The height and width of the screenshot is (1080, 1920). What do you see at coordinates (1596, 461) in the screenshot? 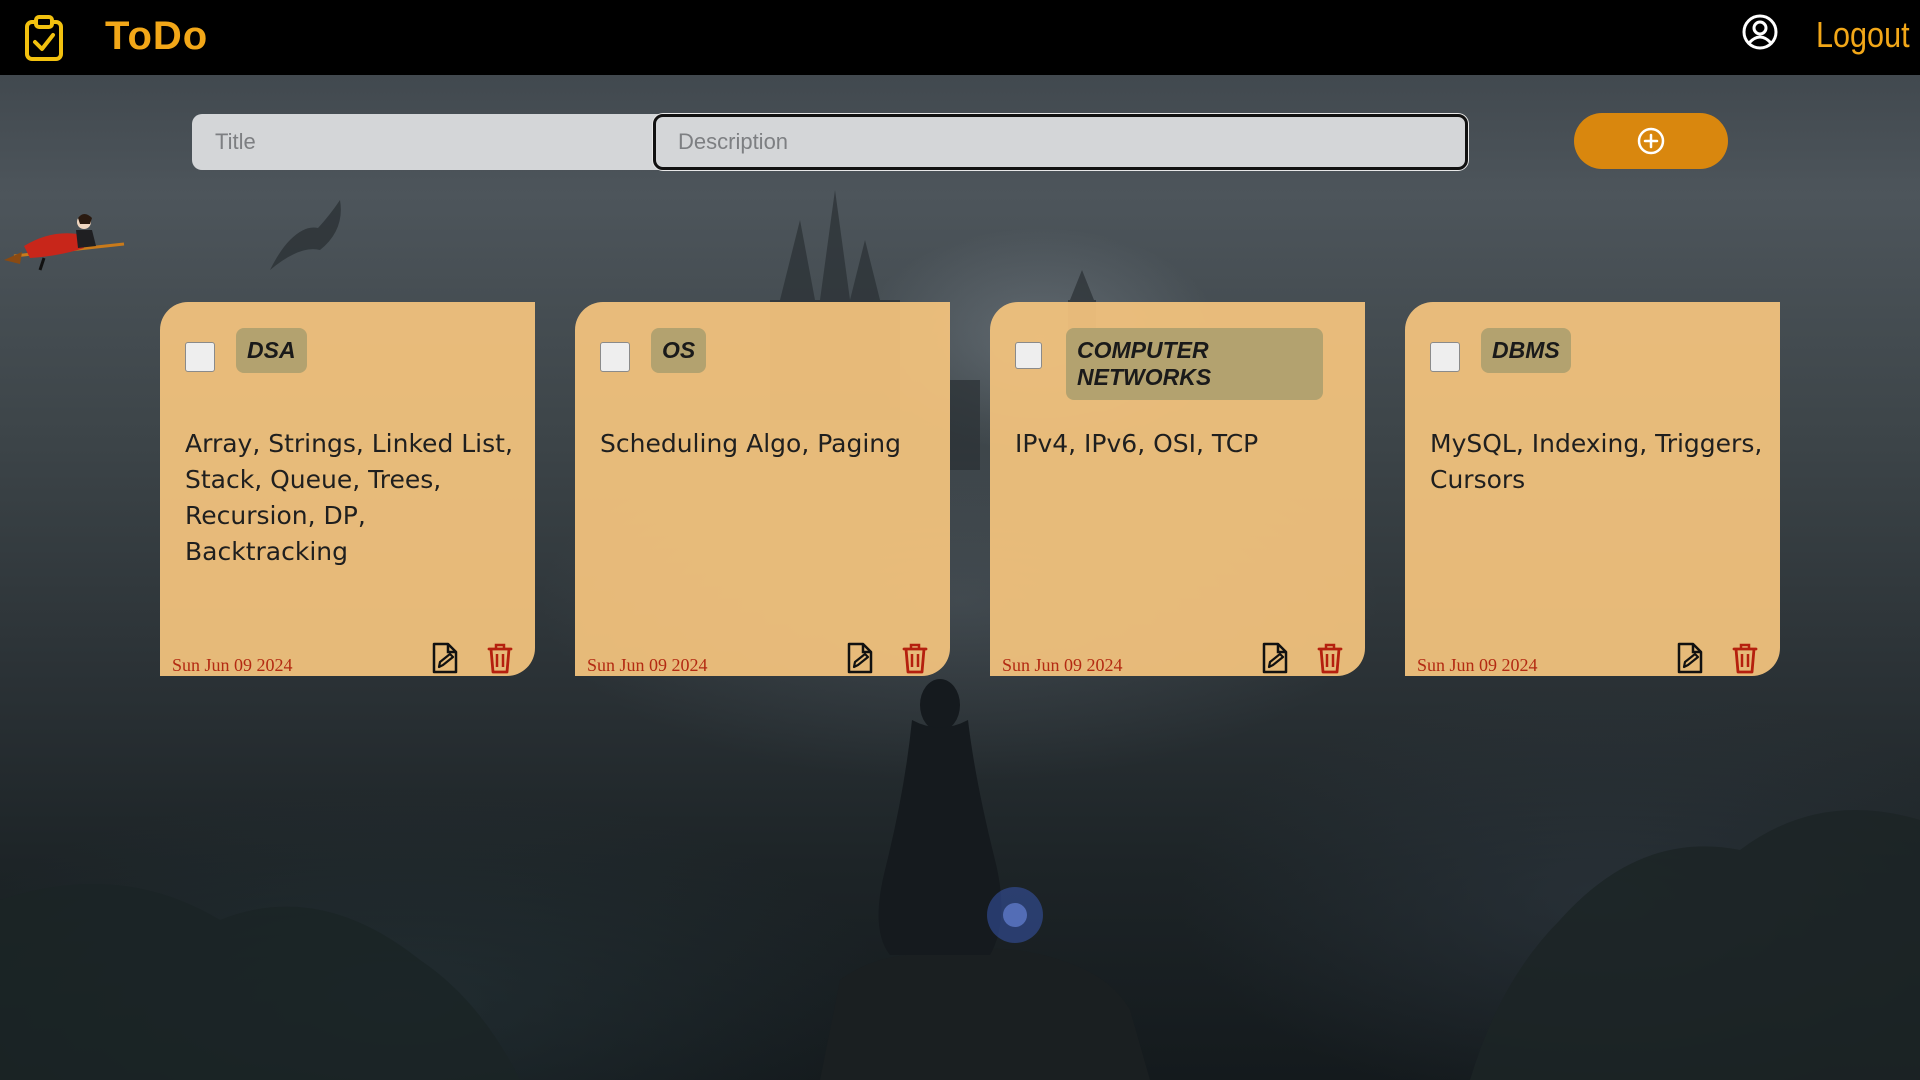
I see `todo-description: MySQL, Indexing, Triggers, Cursors` at bounding box center [1596, 461].